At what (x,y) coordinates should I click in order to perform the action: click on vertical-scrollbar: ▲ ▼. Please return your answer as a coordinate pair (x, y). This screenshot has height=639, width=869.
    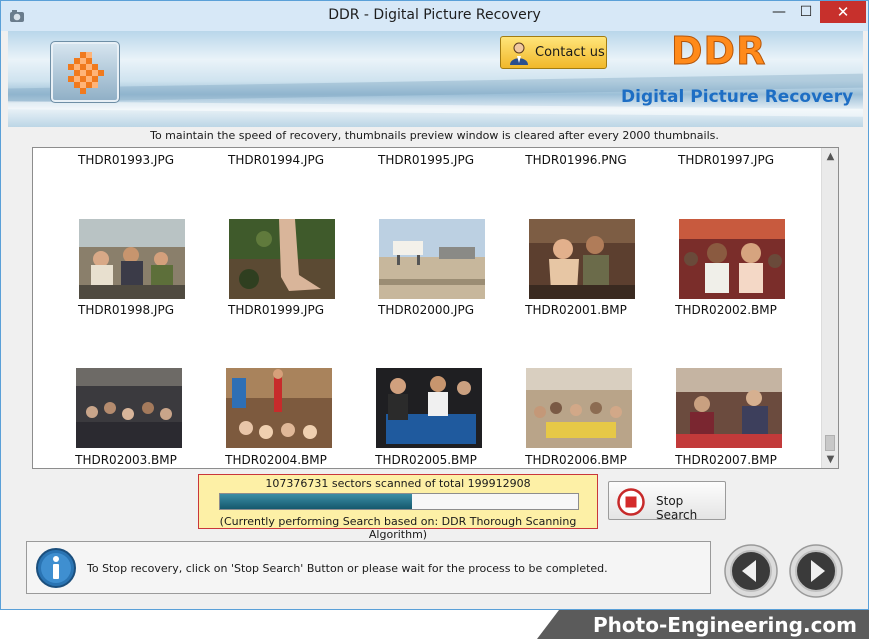
    Looking at the image, I should click on (829, 308).